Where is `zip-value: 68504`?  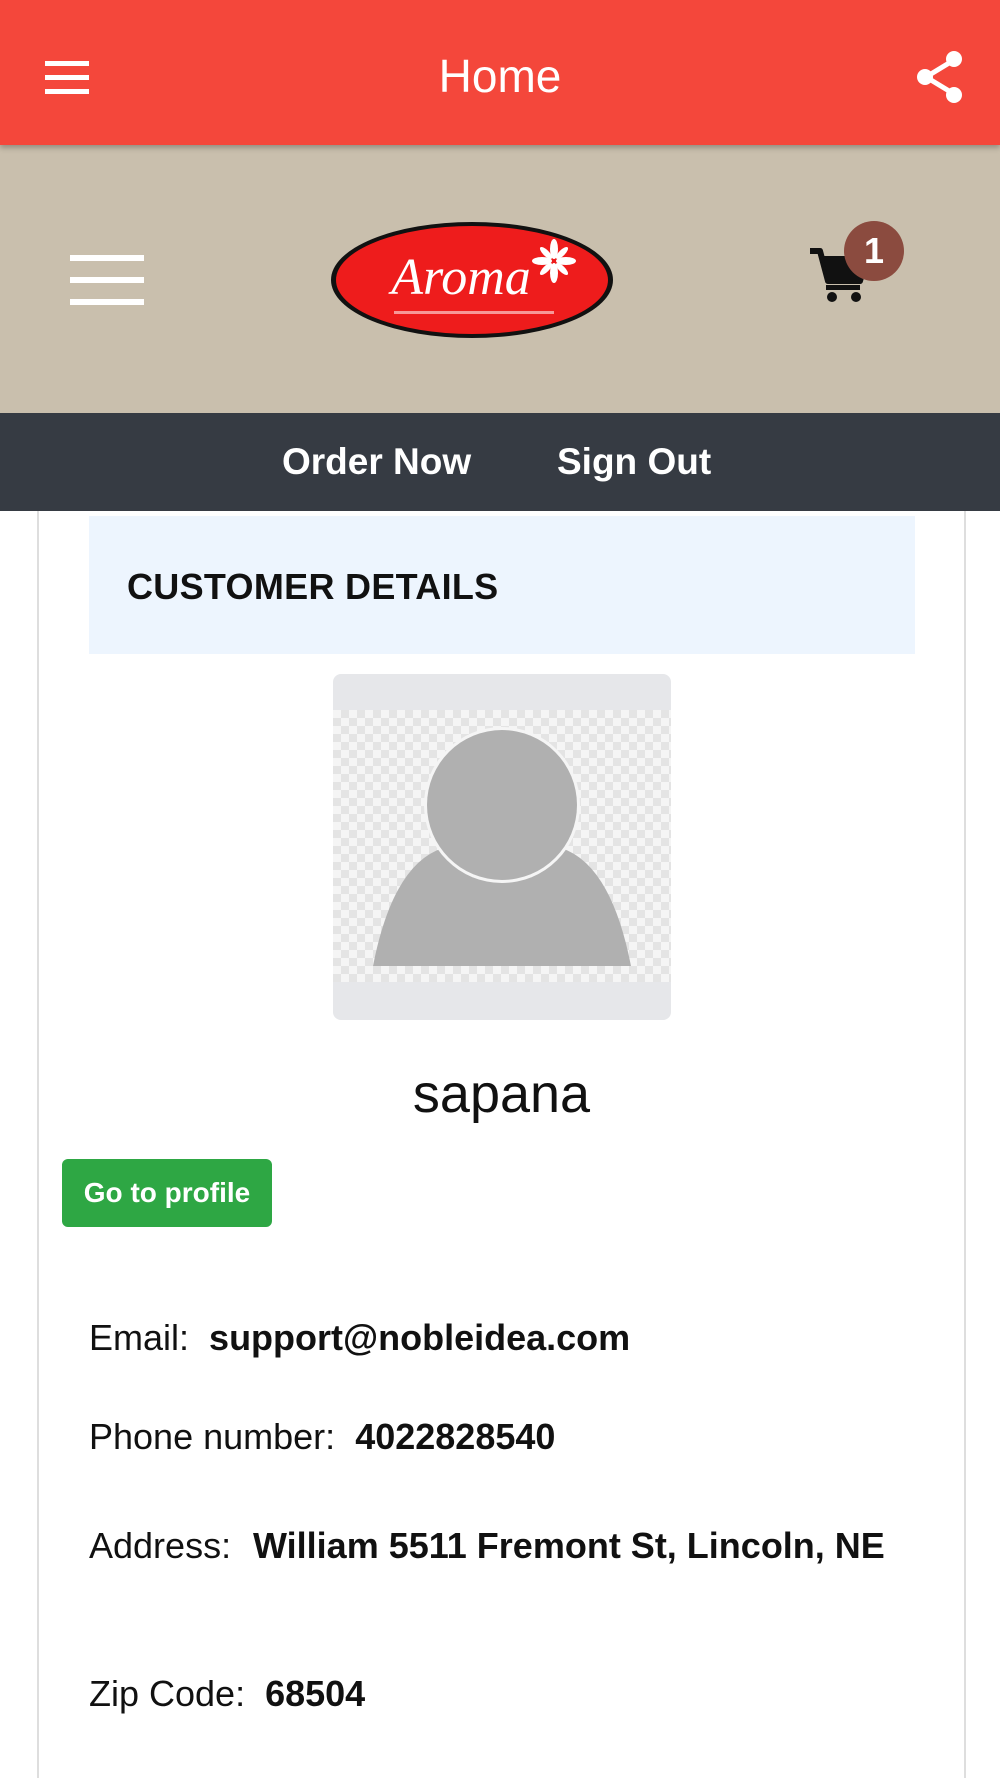 zip-value: 68504 is located at coordinates (315, 1693).